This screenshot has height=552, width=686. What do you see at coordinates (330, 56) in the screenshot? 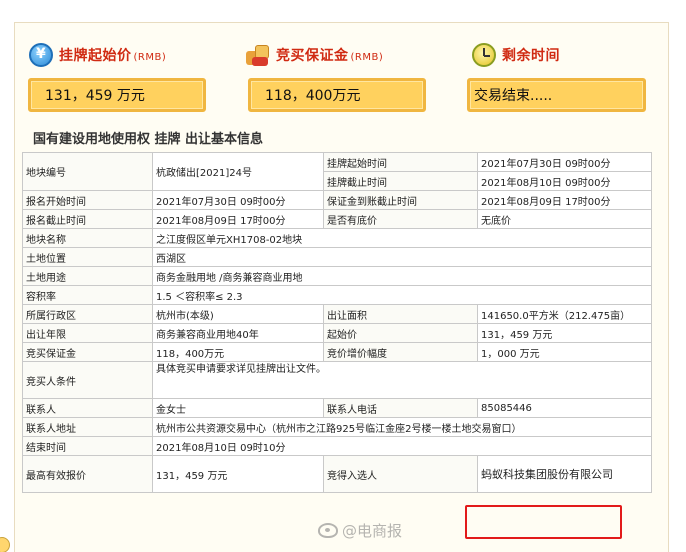
I see `deposit-label: 竞买保证金 (RMB)` at bounding box center [330, 56].